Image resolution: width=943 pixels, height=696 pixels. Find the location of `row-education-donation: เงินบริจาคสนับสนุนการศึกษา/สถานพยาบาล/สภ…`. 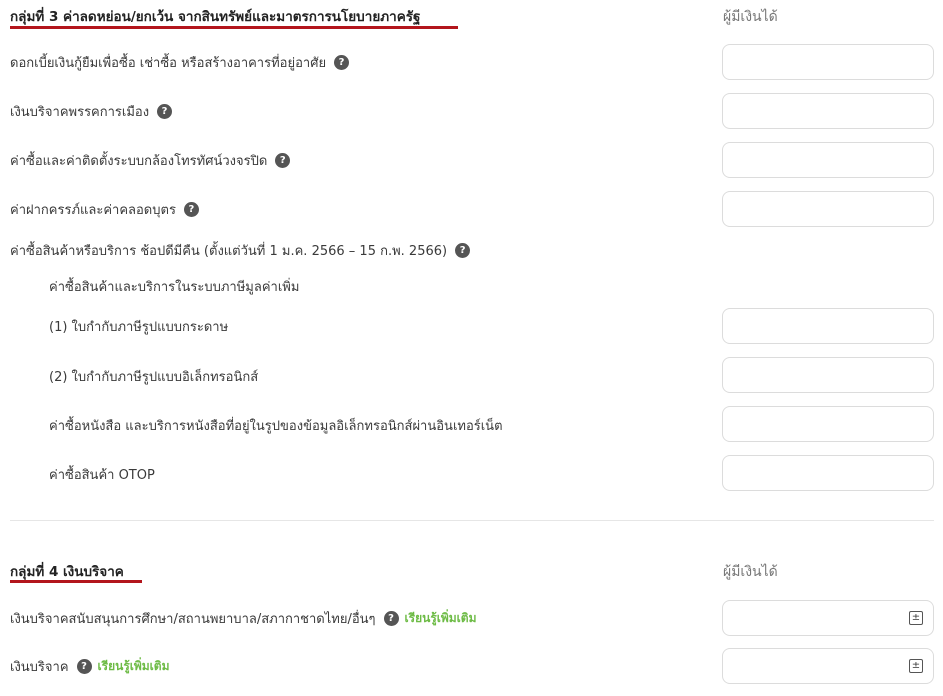

row-education-donation: เงินบริจาคสนับสนุนการศึกษา/สถานพยาบาล/สภ… is located at coordinates (243, 618).